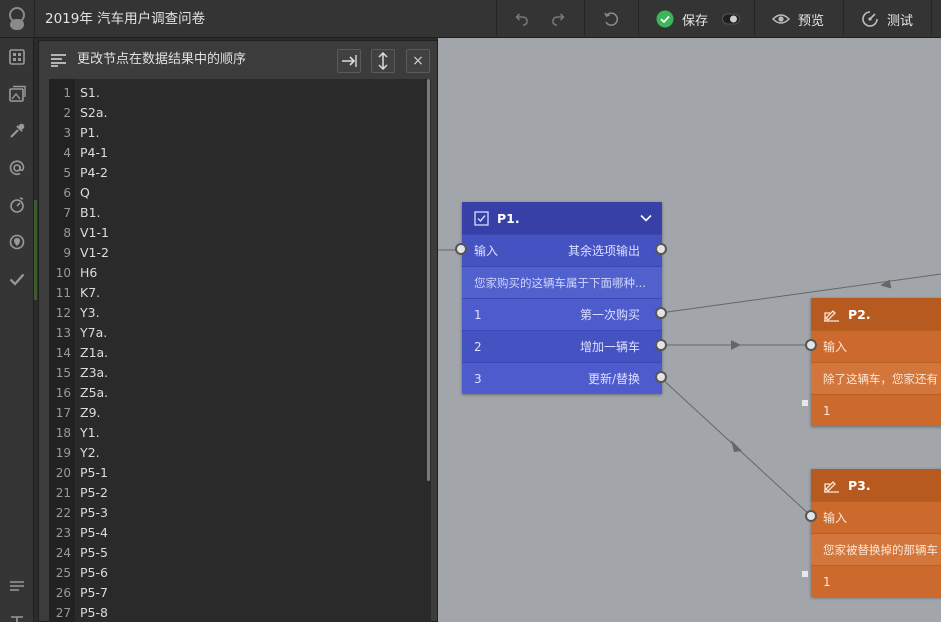 The width and height of the screenshot is (941, 622). Describe the element at coordinates (646, 218) in the screenshot. I see `chevron-down-icon` at that location.